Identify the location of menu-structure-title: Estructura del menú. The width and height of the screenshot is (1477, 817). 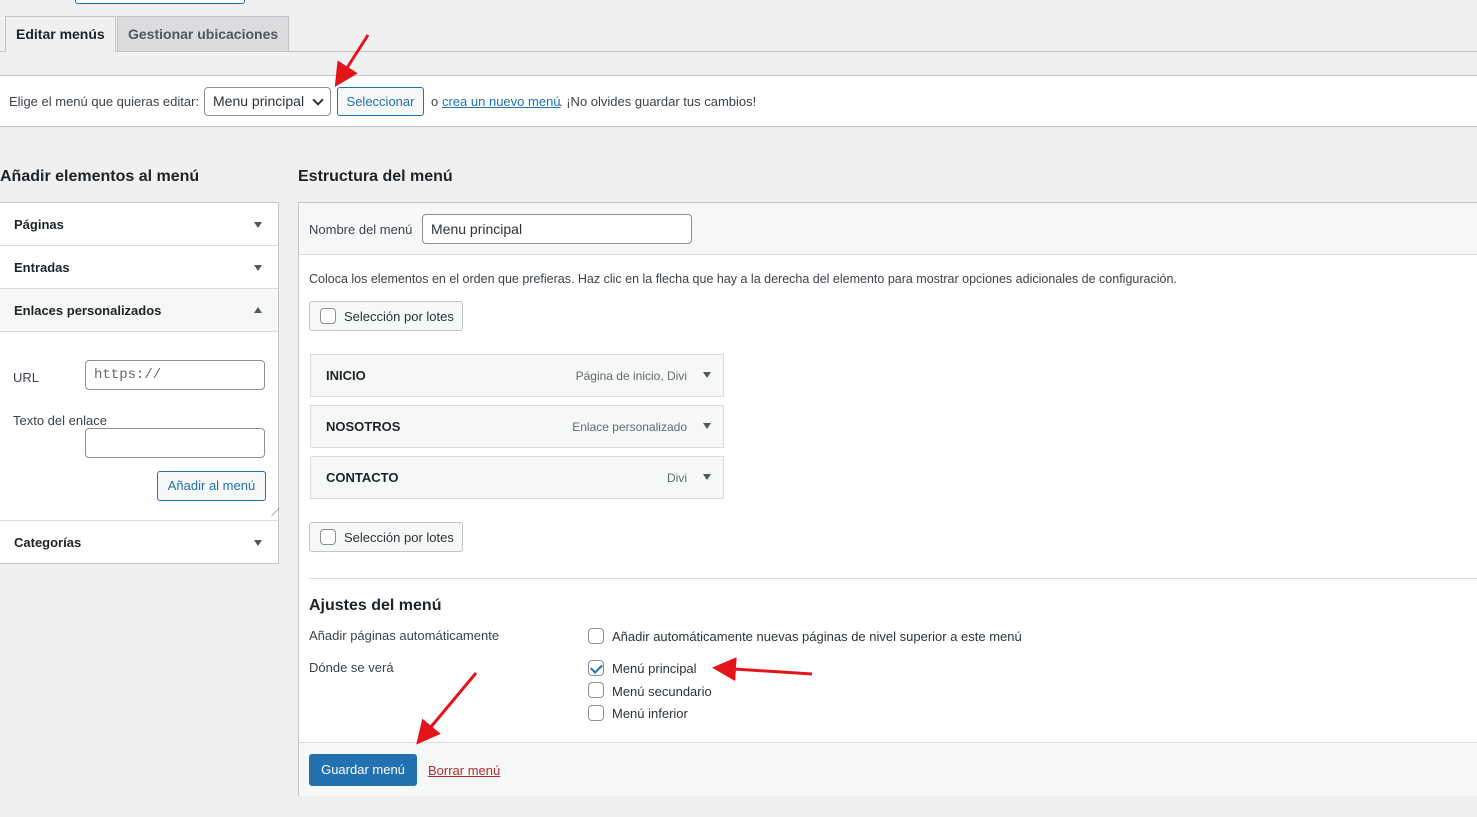
(375, 176).